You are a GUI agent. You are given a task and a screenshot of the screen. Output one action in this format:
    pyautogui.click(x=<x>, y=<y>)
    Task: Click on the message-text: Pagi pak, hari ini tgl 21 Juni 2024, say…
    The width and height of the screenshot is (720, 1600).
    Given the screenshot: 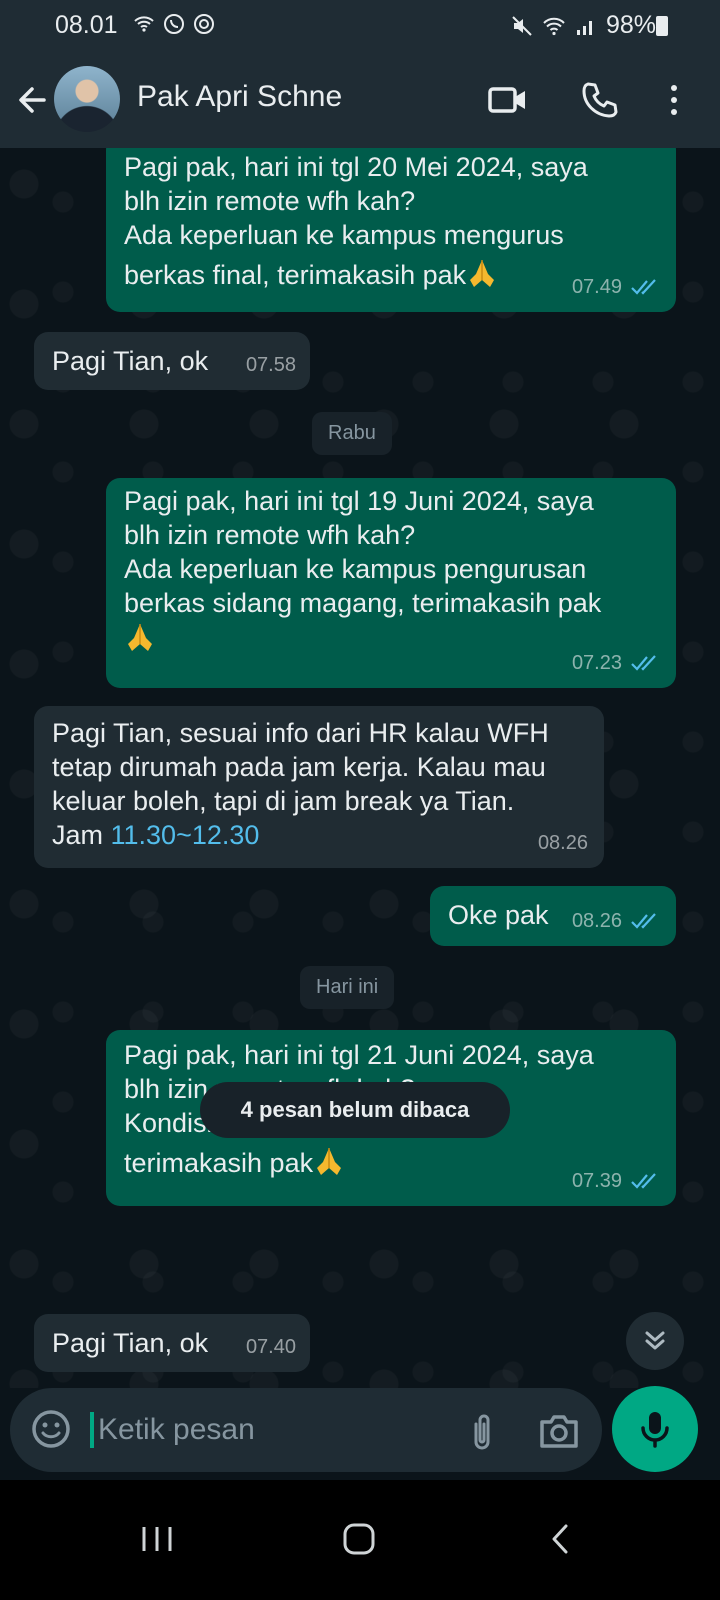 What is the action you would take?
    pyautogui.click(x=359, y=1055)
    